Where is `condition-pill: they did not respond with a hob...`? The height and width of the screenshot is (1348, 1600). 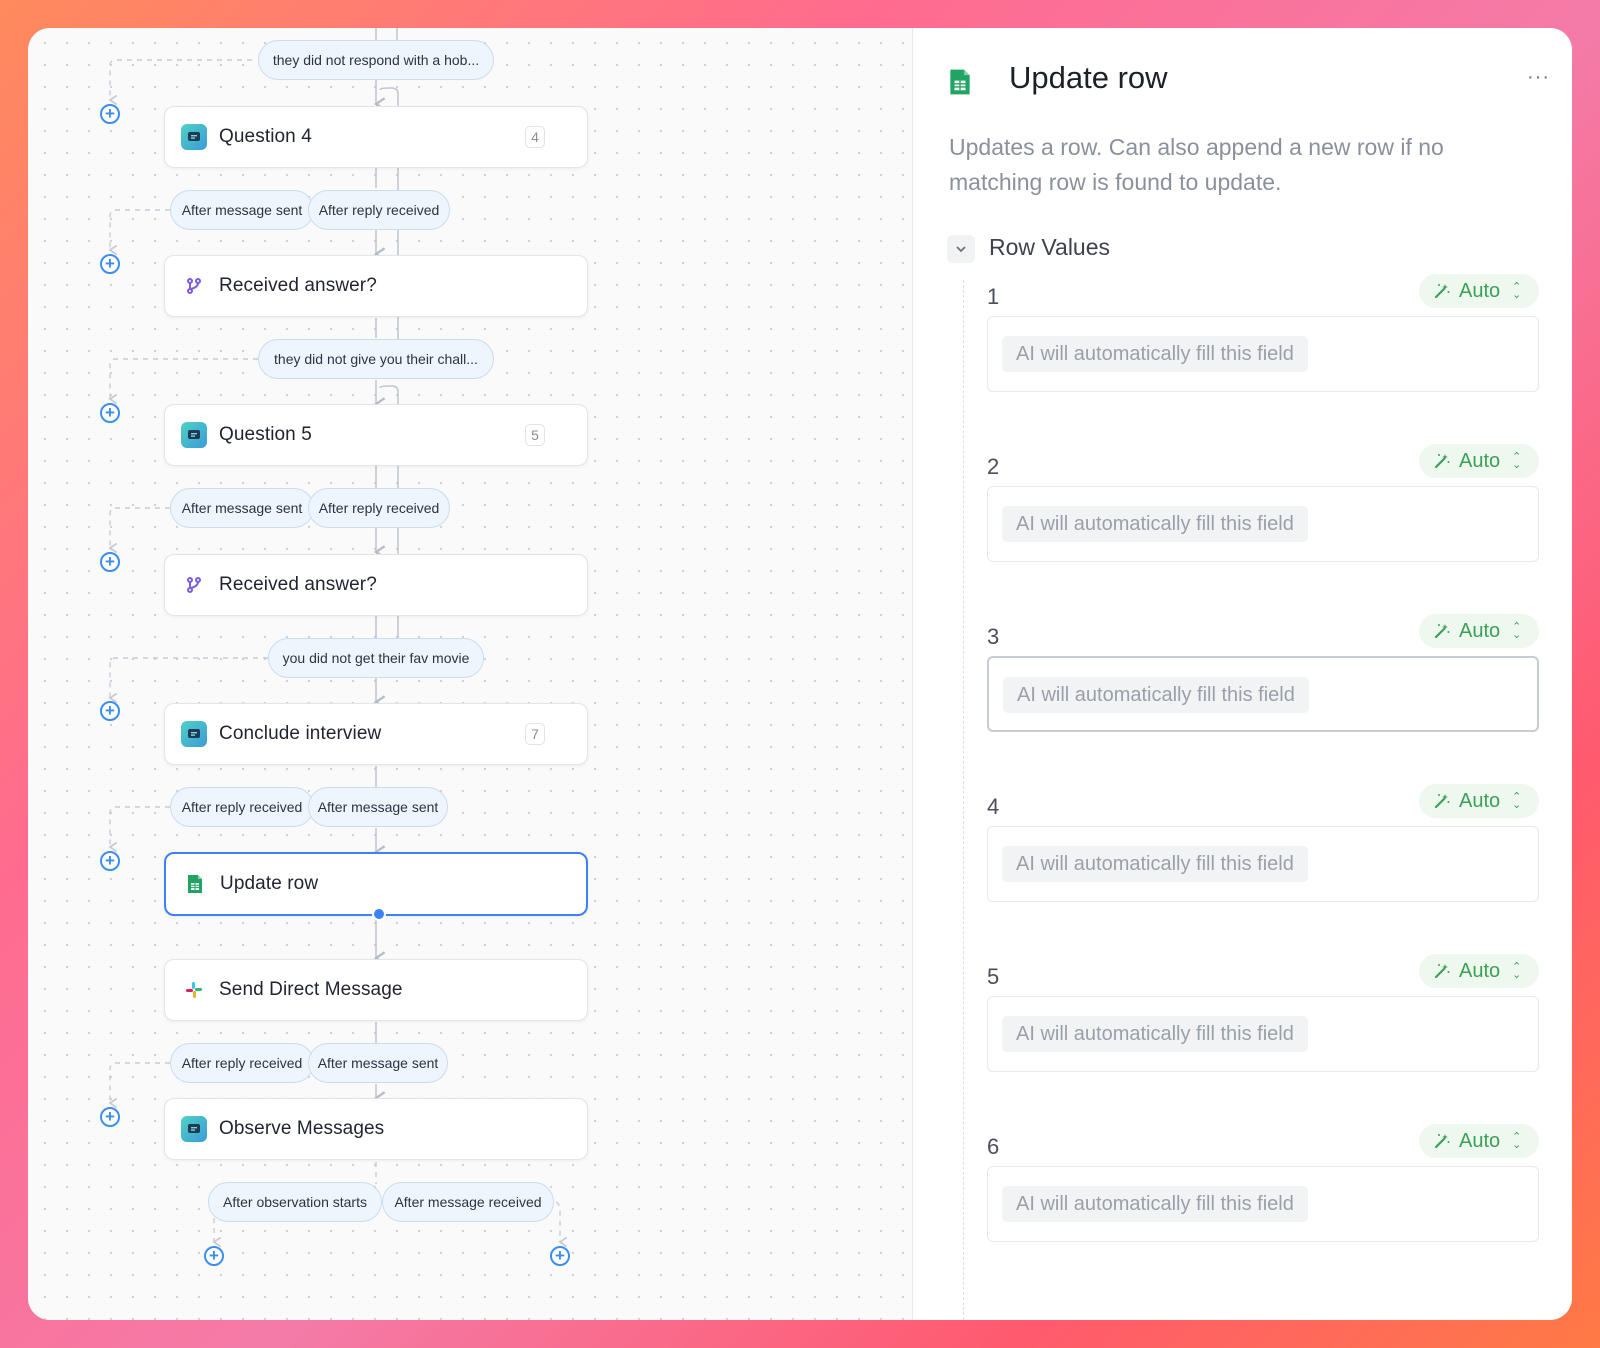 condition-pill: they did not respond with a hob... is located at coordinates (376, 60).